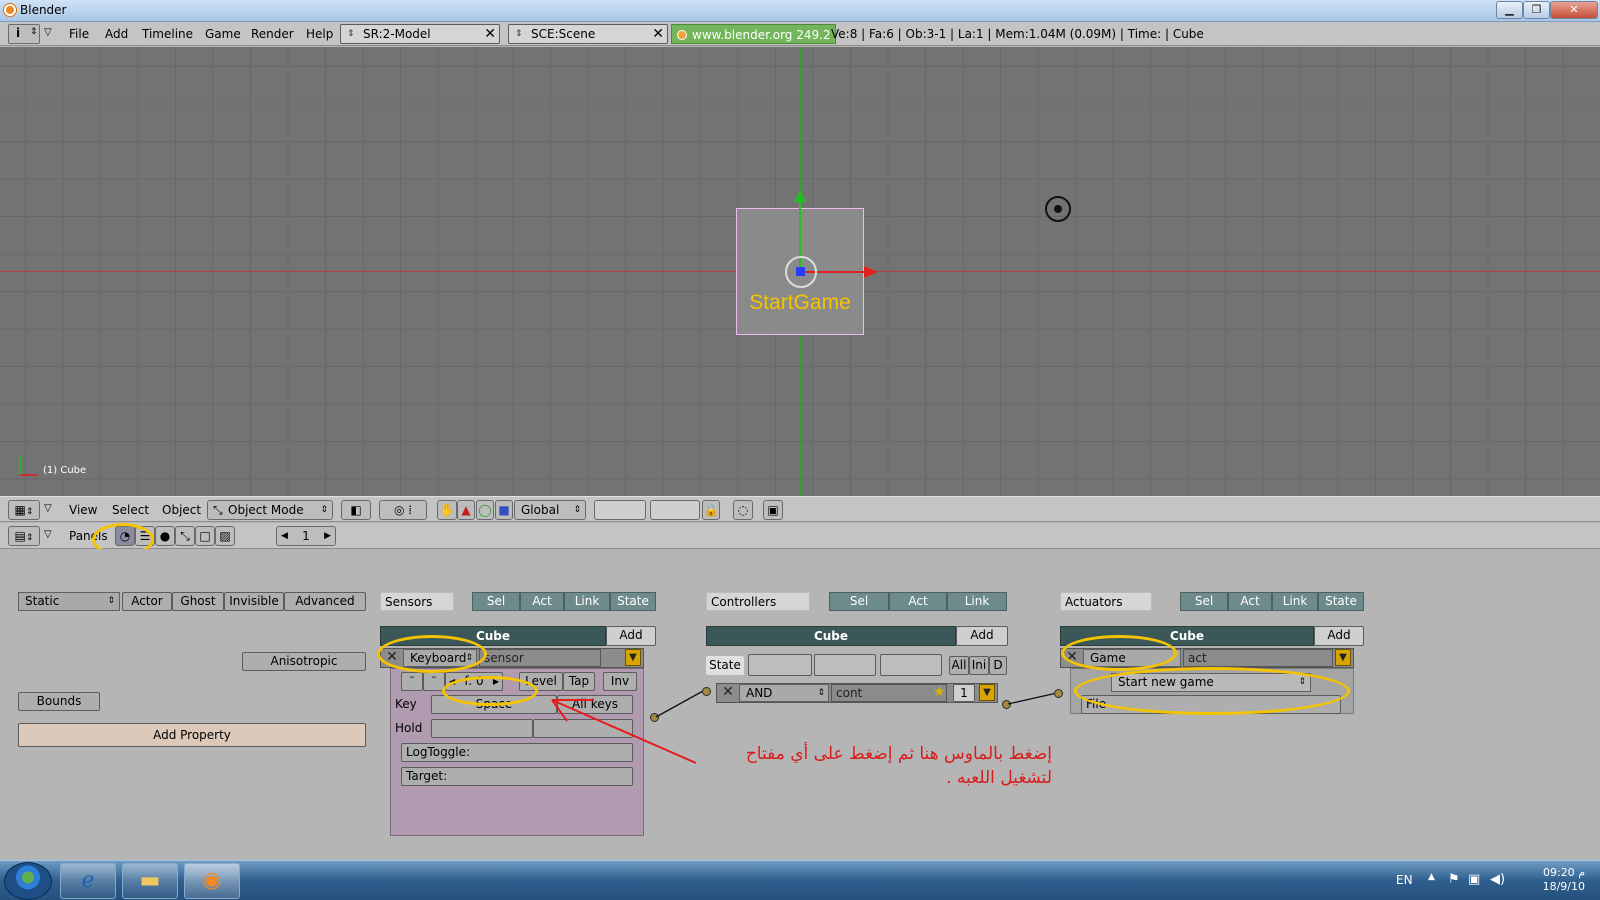 The image size is (1600, 900). I want to click on object-mode-icon: ⤡, so click(218, 510).